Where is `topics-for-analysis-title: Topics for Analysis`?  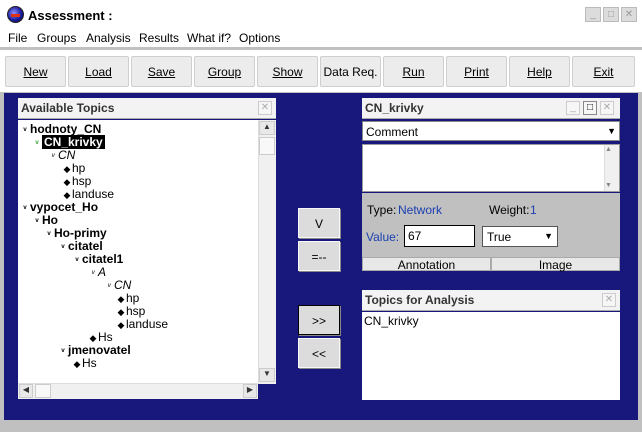
topics-for-analysis-title: Topics for Analysis is located at coordinates (420, 300).